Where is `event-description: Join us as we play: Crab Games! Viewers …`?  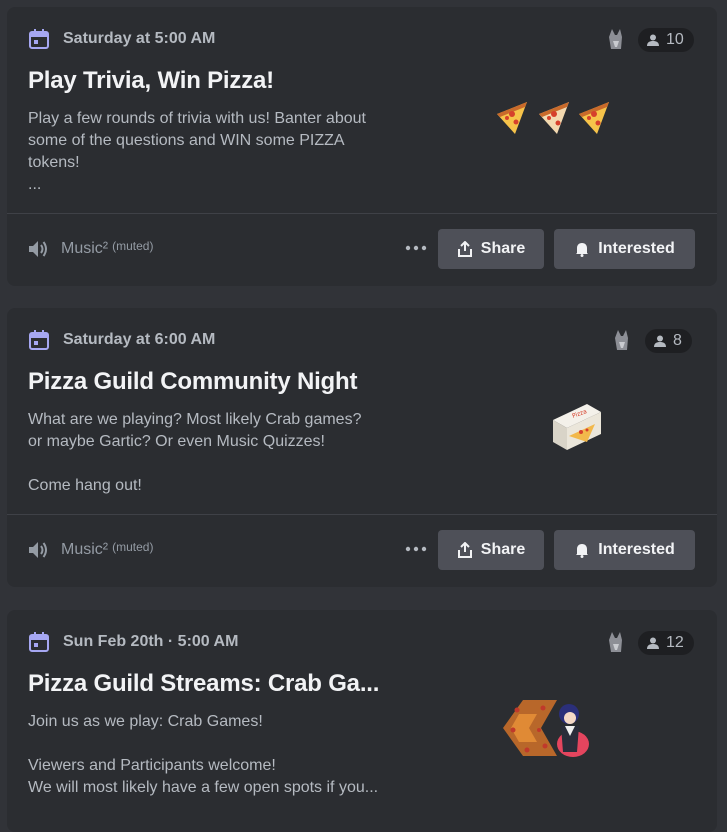 event-description: Join us as we play: Crab Games! Viewers … is located at coordinates (203, 754).